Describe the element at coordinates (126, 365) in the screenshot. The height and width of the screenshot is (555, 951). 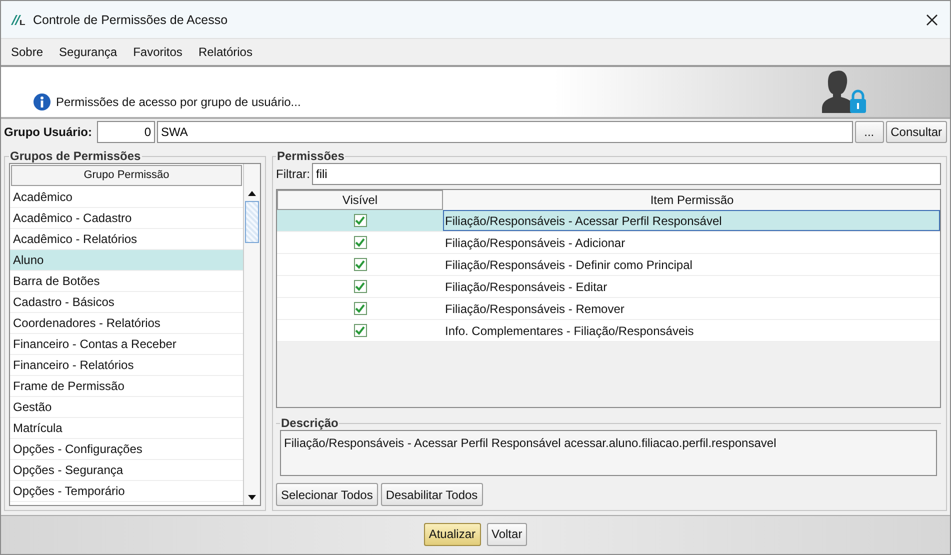
I see `group-item: Financeiro - Relatórios` at that location.